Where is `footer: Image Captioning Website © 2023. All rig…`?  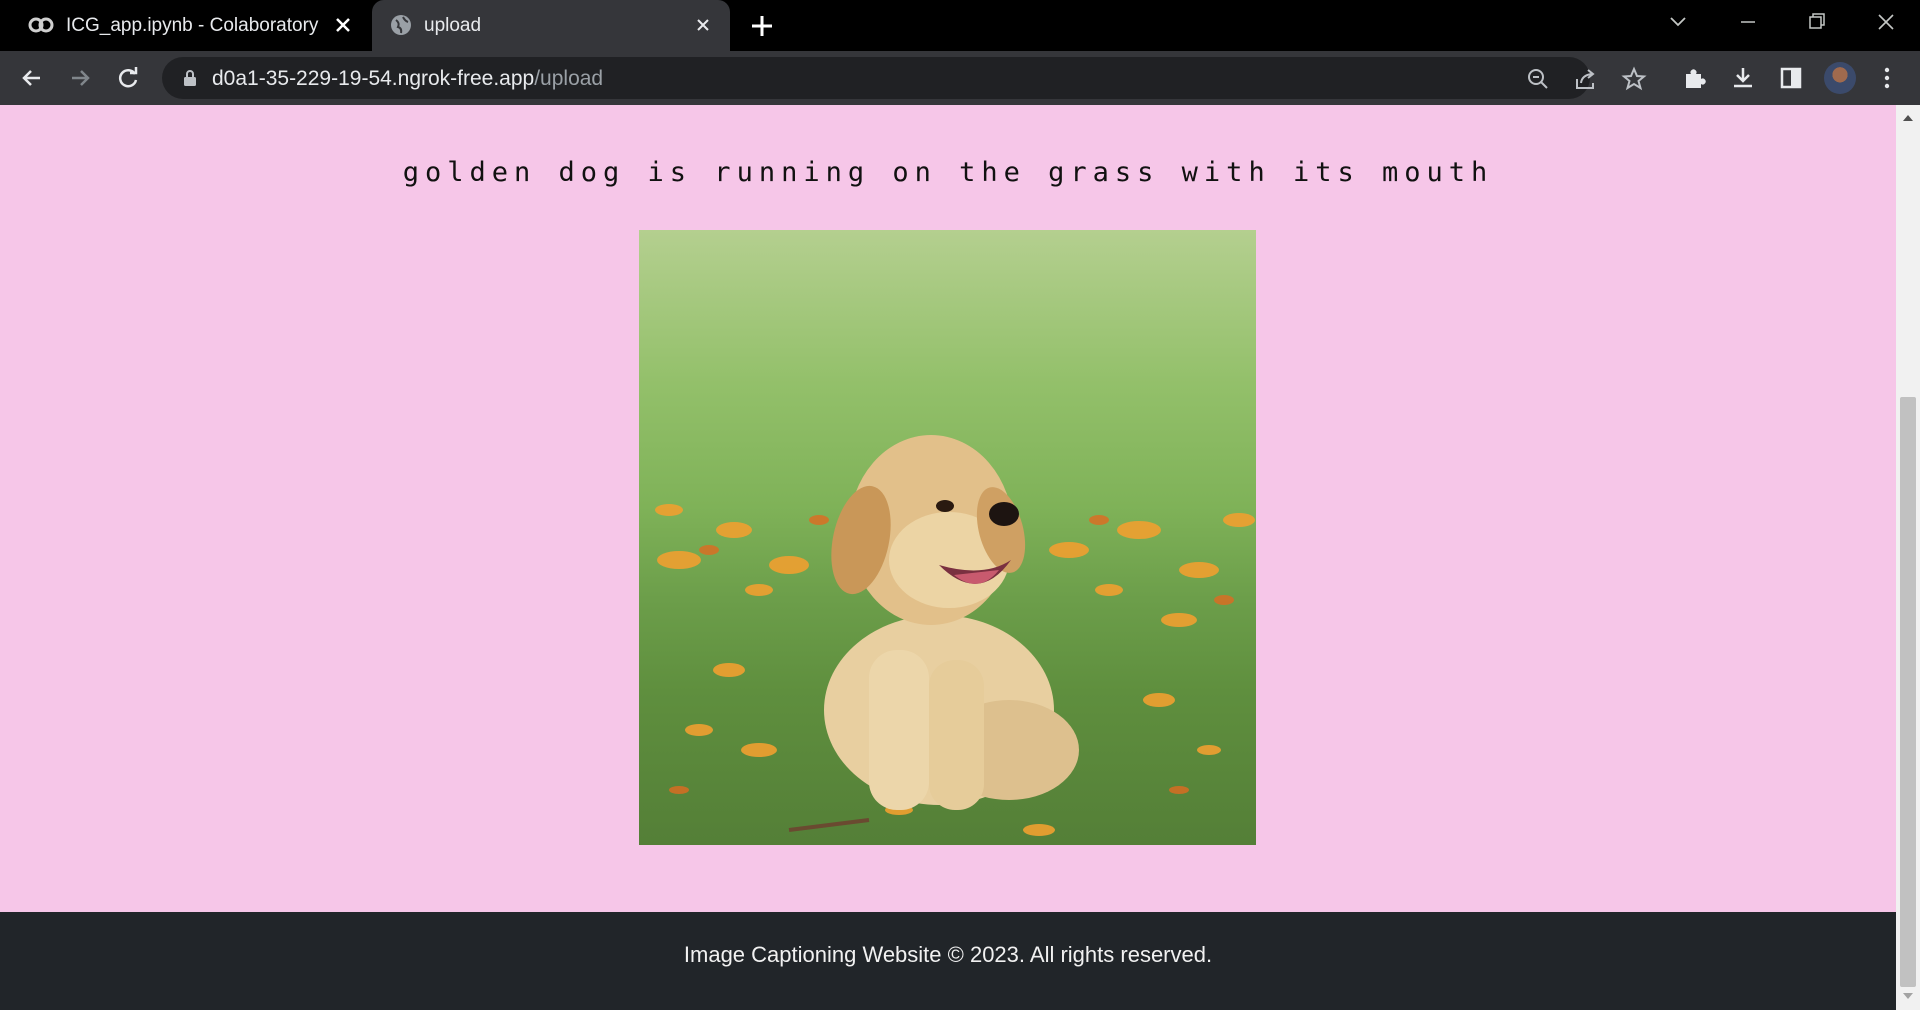 footer: Image Captioning Website © 2023. All rig… is located at coordinates (948, 961).